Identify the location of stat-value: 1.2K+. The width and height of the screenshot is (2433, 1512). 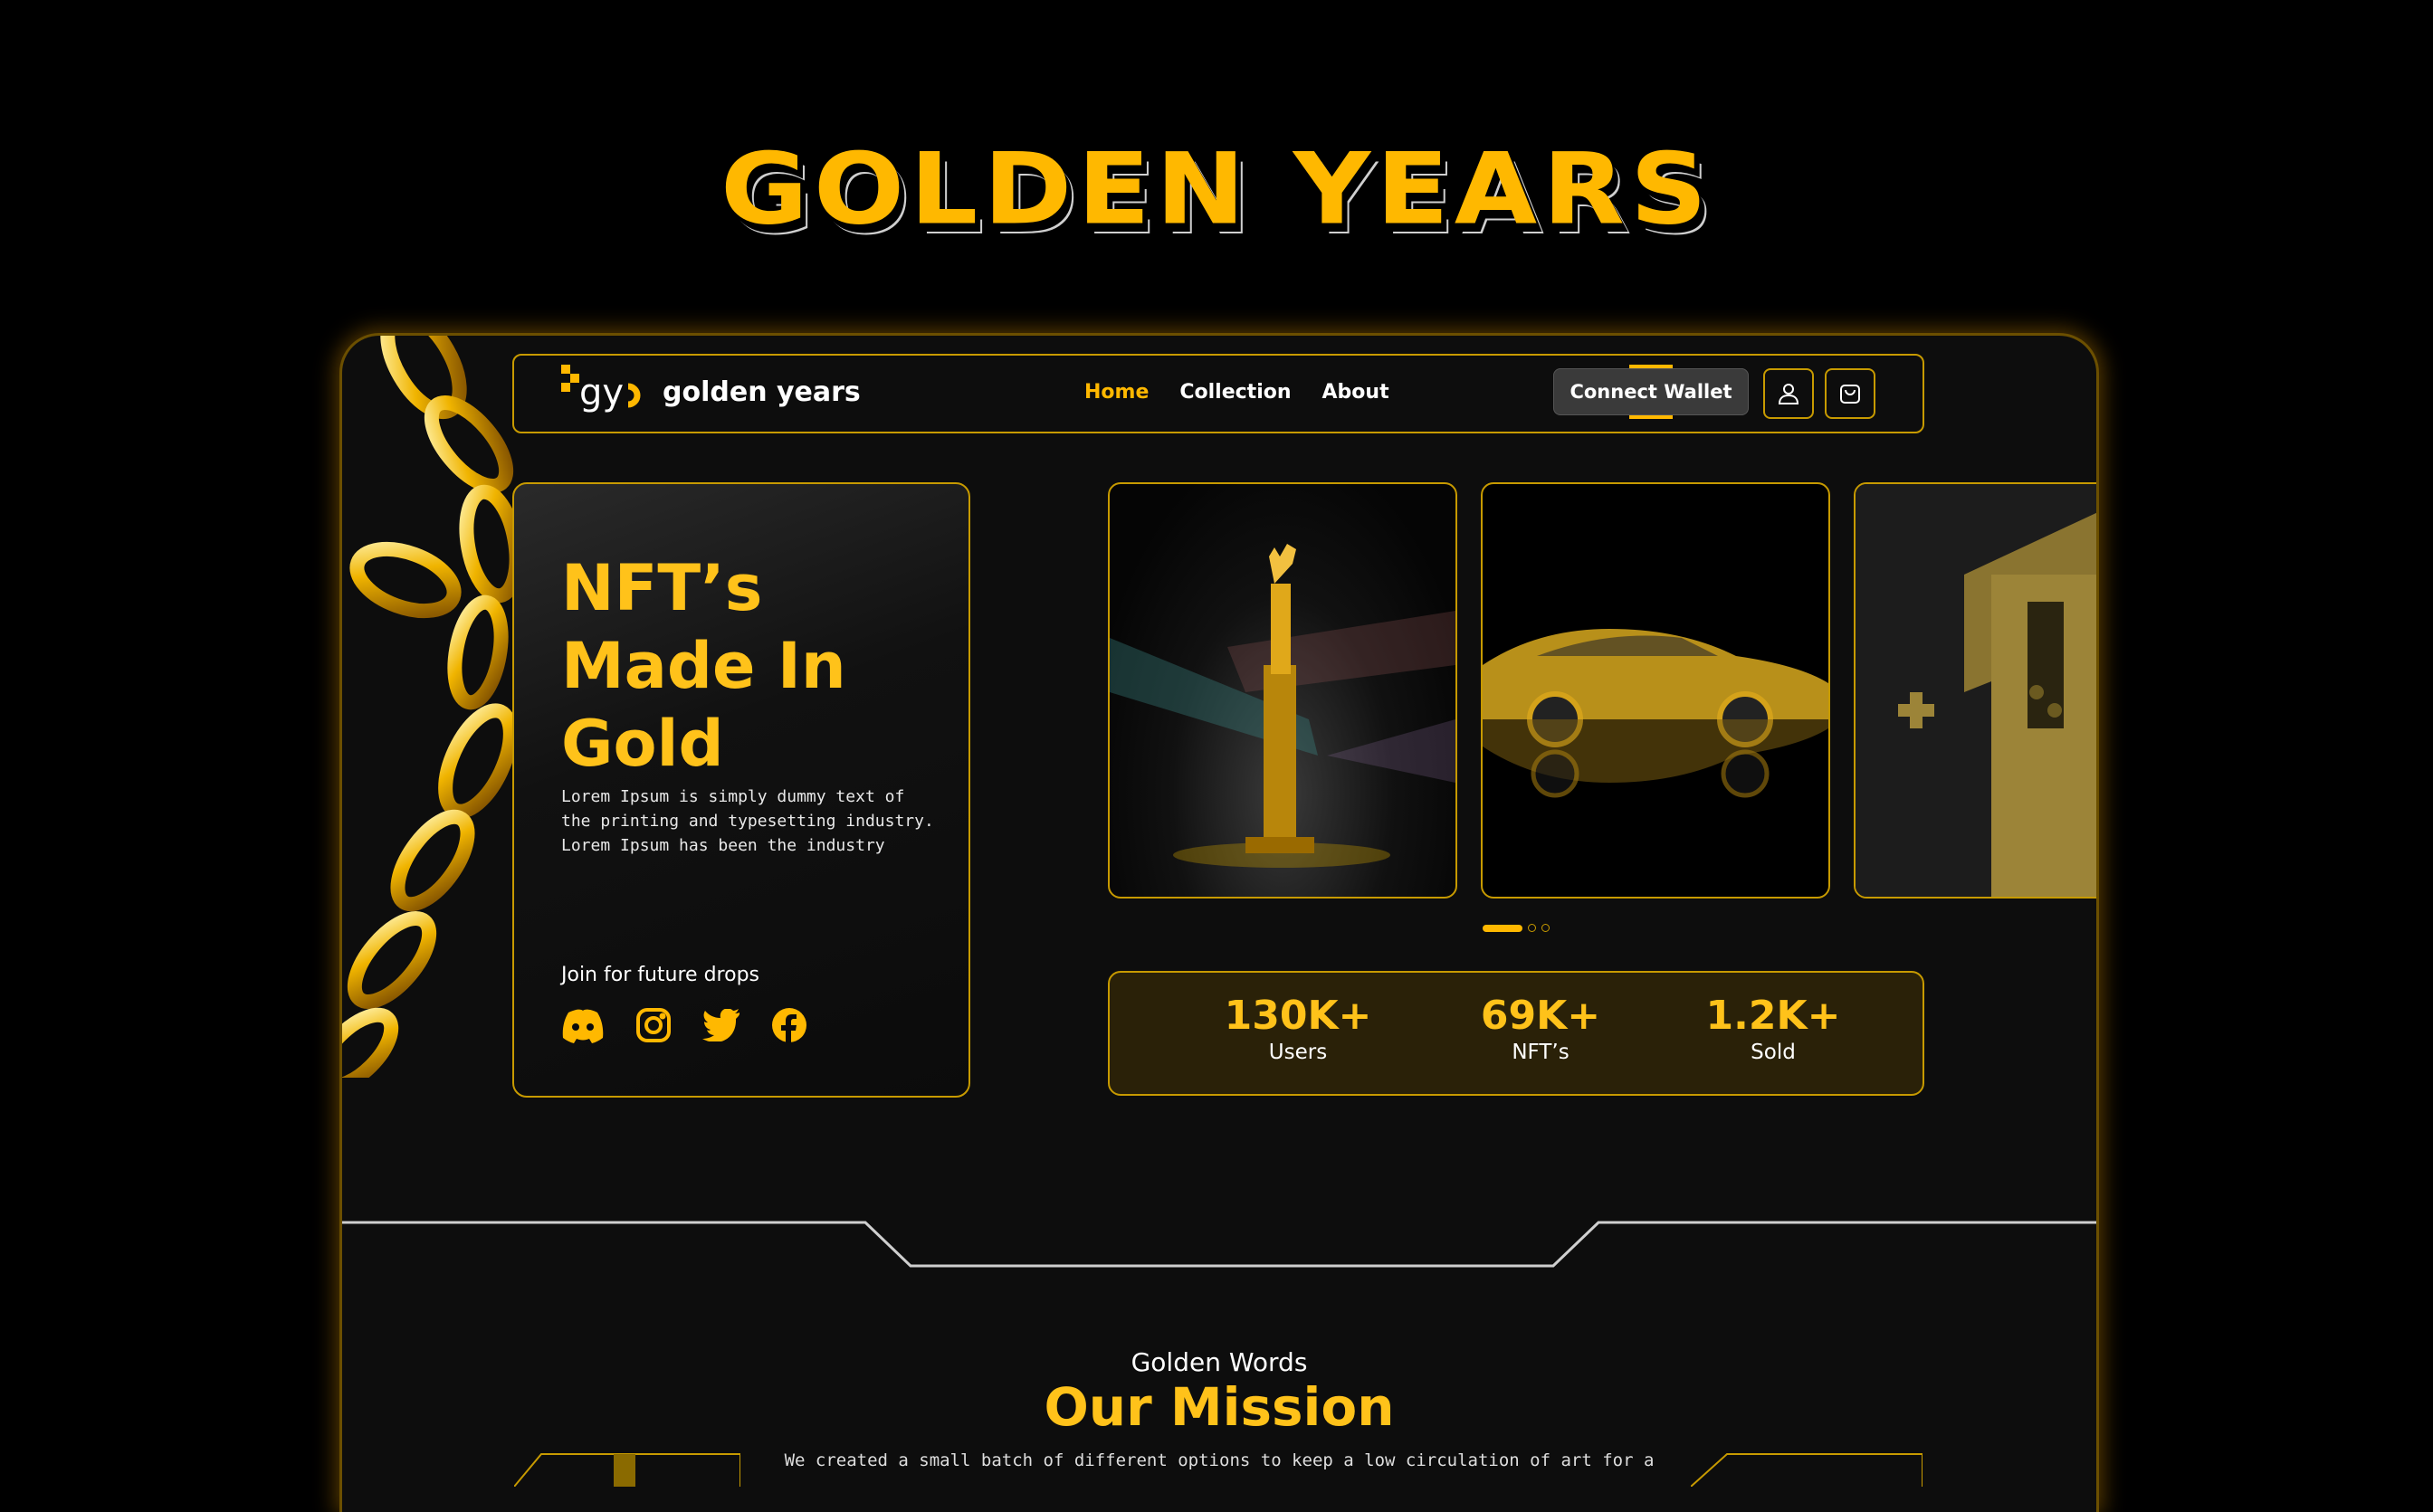
(1773, 1016).